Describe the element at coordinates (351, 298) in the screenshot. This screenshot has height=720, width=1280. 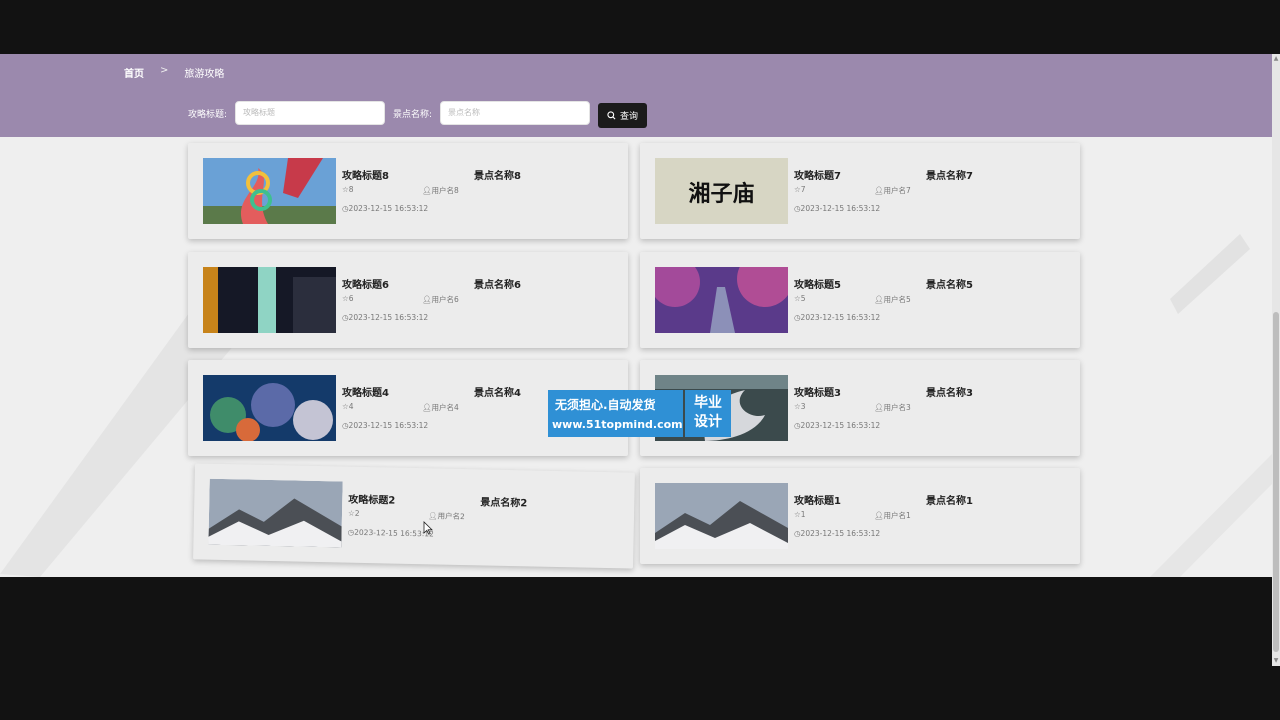
I see `likes-count: 6` at that location.